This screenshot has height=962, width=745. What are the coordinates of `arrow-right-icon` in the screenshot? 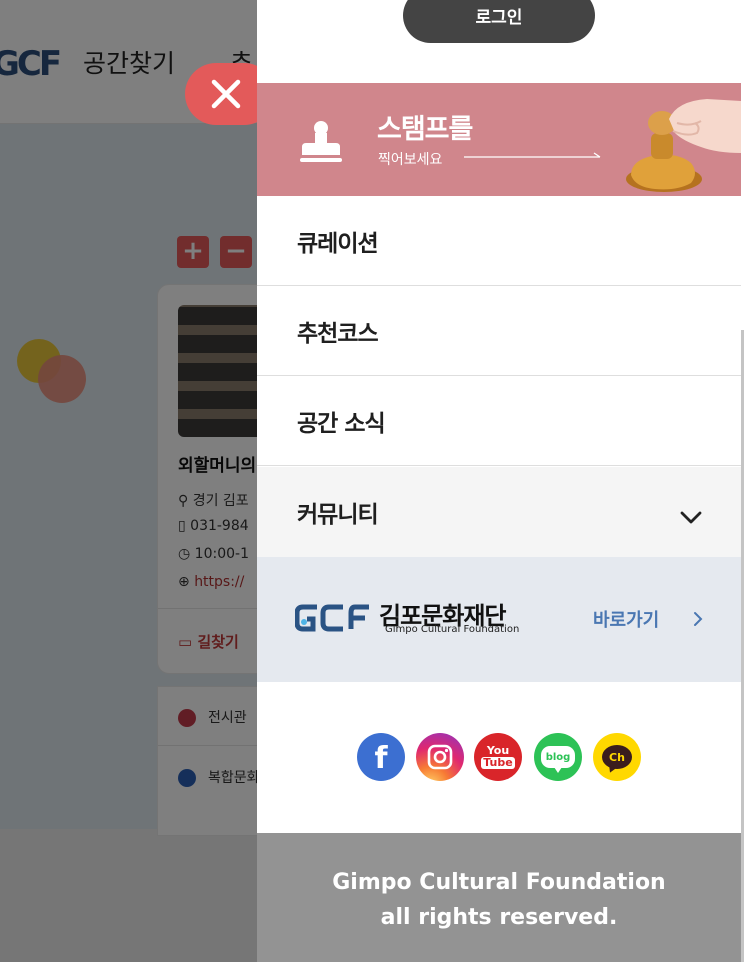 It's located at (532, 155).